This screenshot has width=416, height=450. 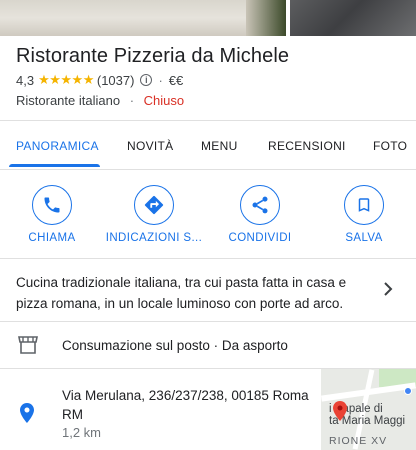 What do you see at coordinates (358, 441) in the screenshot?
I see `map-district-label: RIONE XV` at bounding box center [358, 441].